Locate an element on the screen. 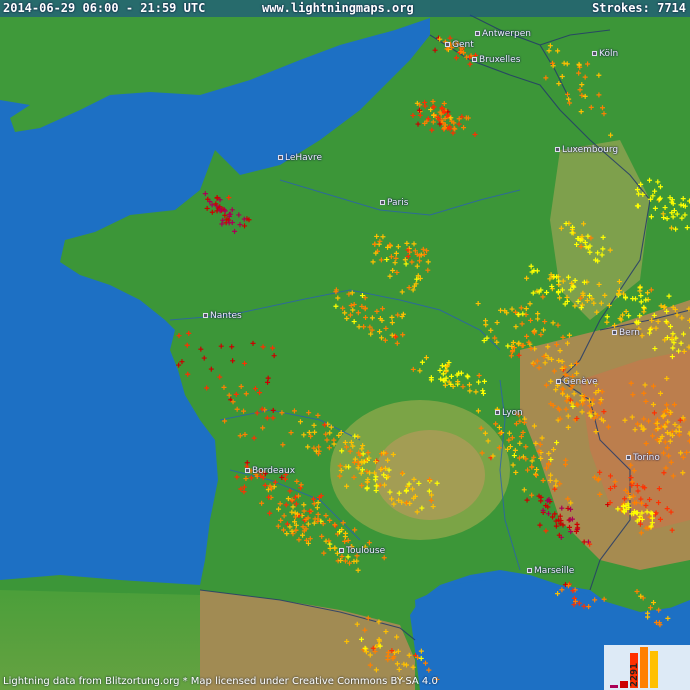  city-antwerpen: Antwerpen is located at coordinates (503, 34).